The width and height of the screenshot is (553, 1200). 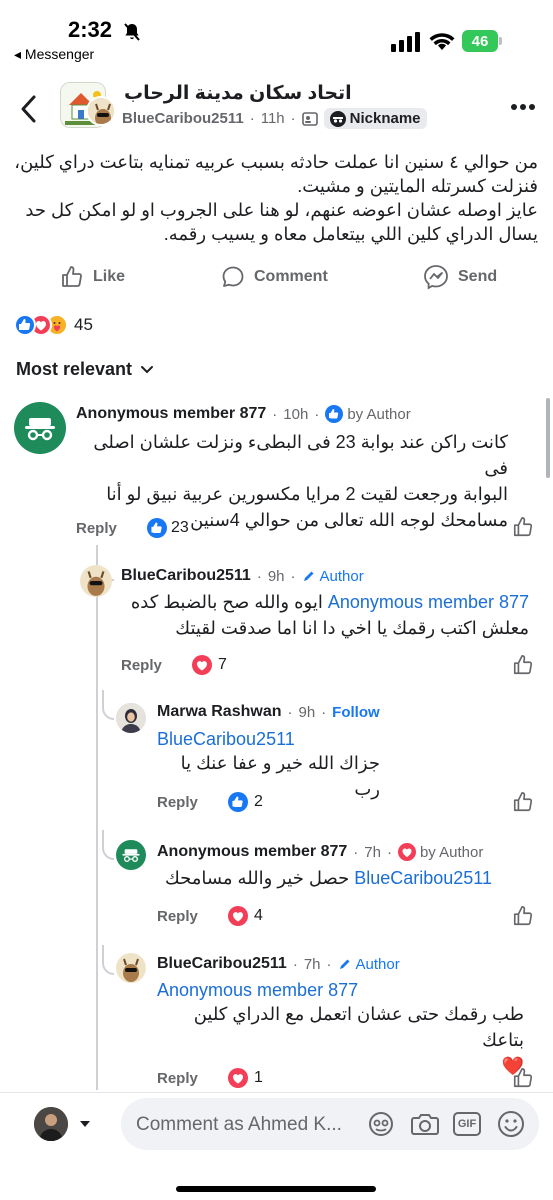 What do you see at coordinates (183, 118) in the screenshot?
I see `author-name: BlueCaribou2511` at bounding box center [183, 118].